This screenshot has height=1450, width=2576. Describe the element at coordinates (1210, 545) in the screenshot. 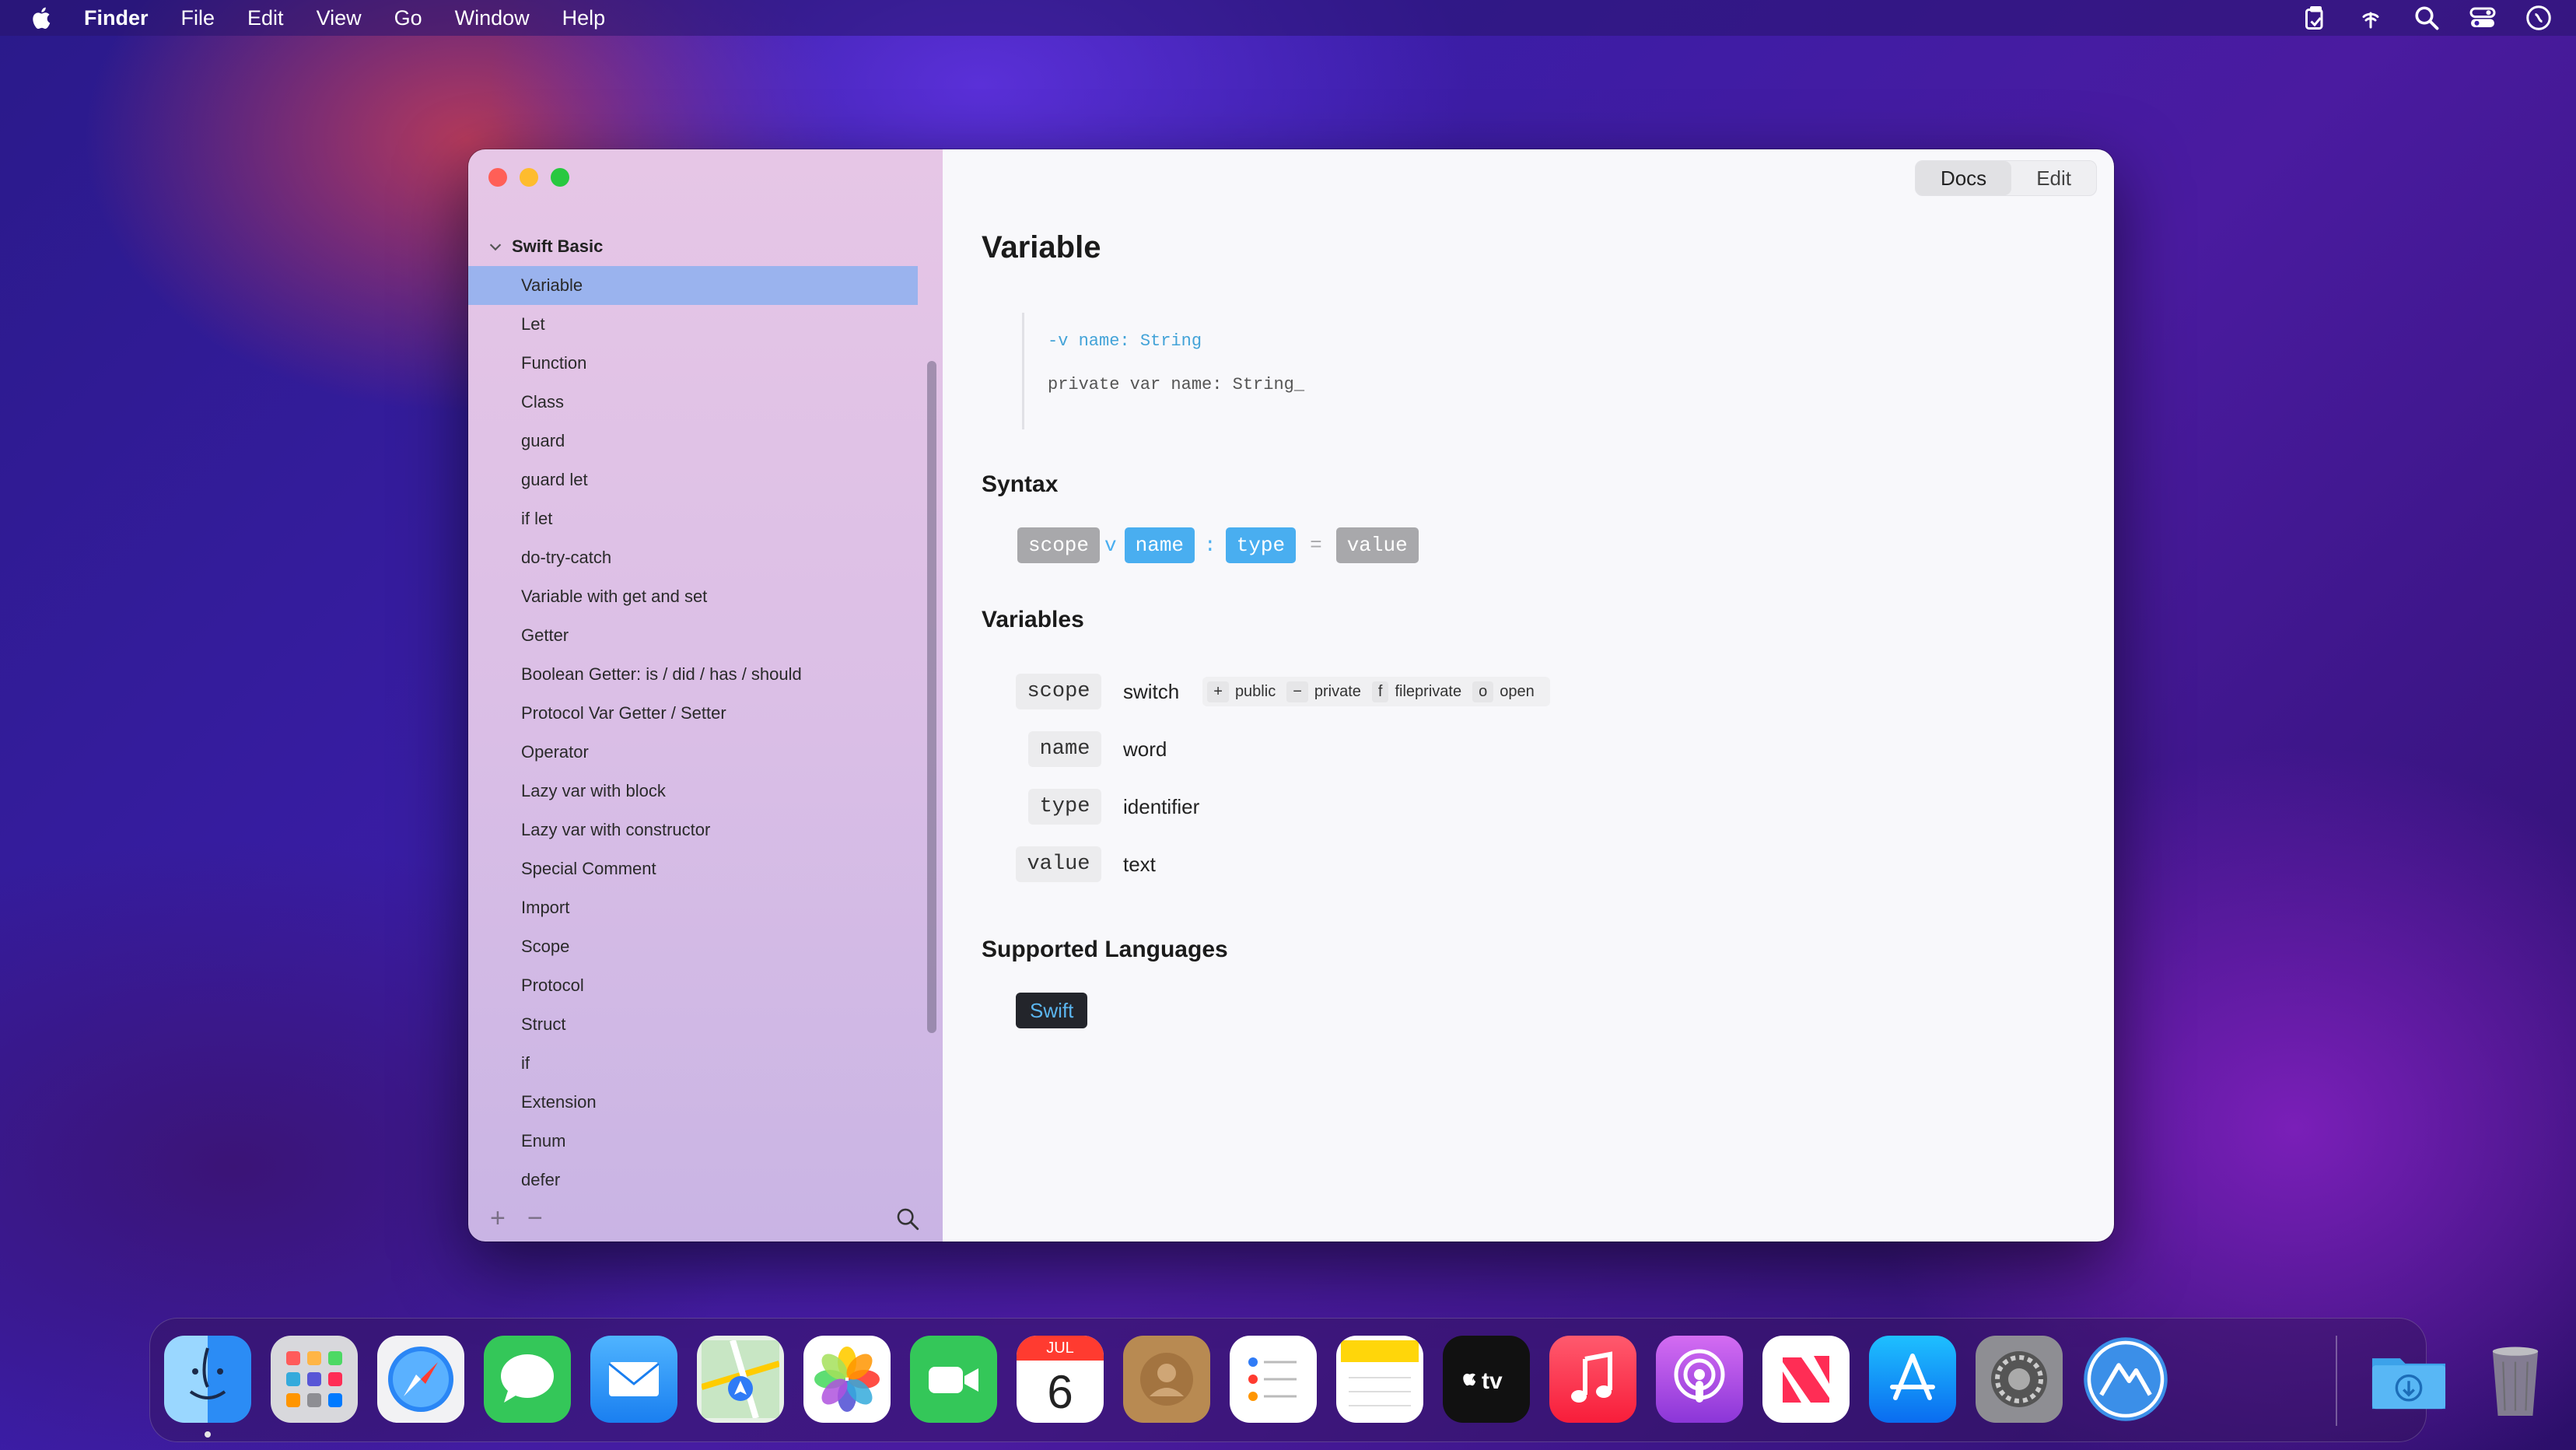

I see `syntax-sep: :` at that location.